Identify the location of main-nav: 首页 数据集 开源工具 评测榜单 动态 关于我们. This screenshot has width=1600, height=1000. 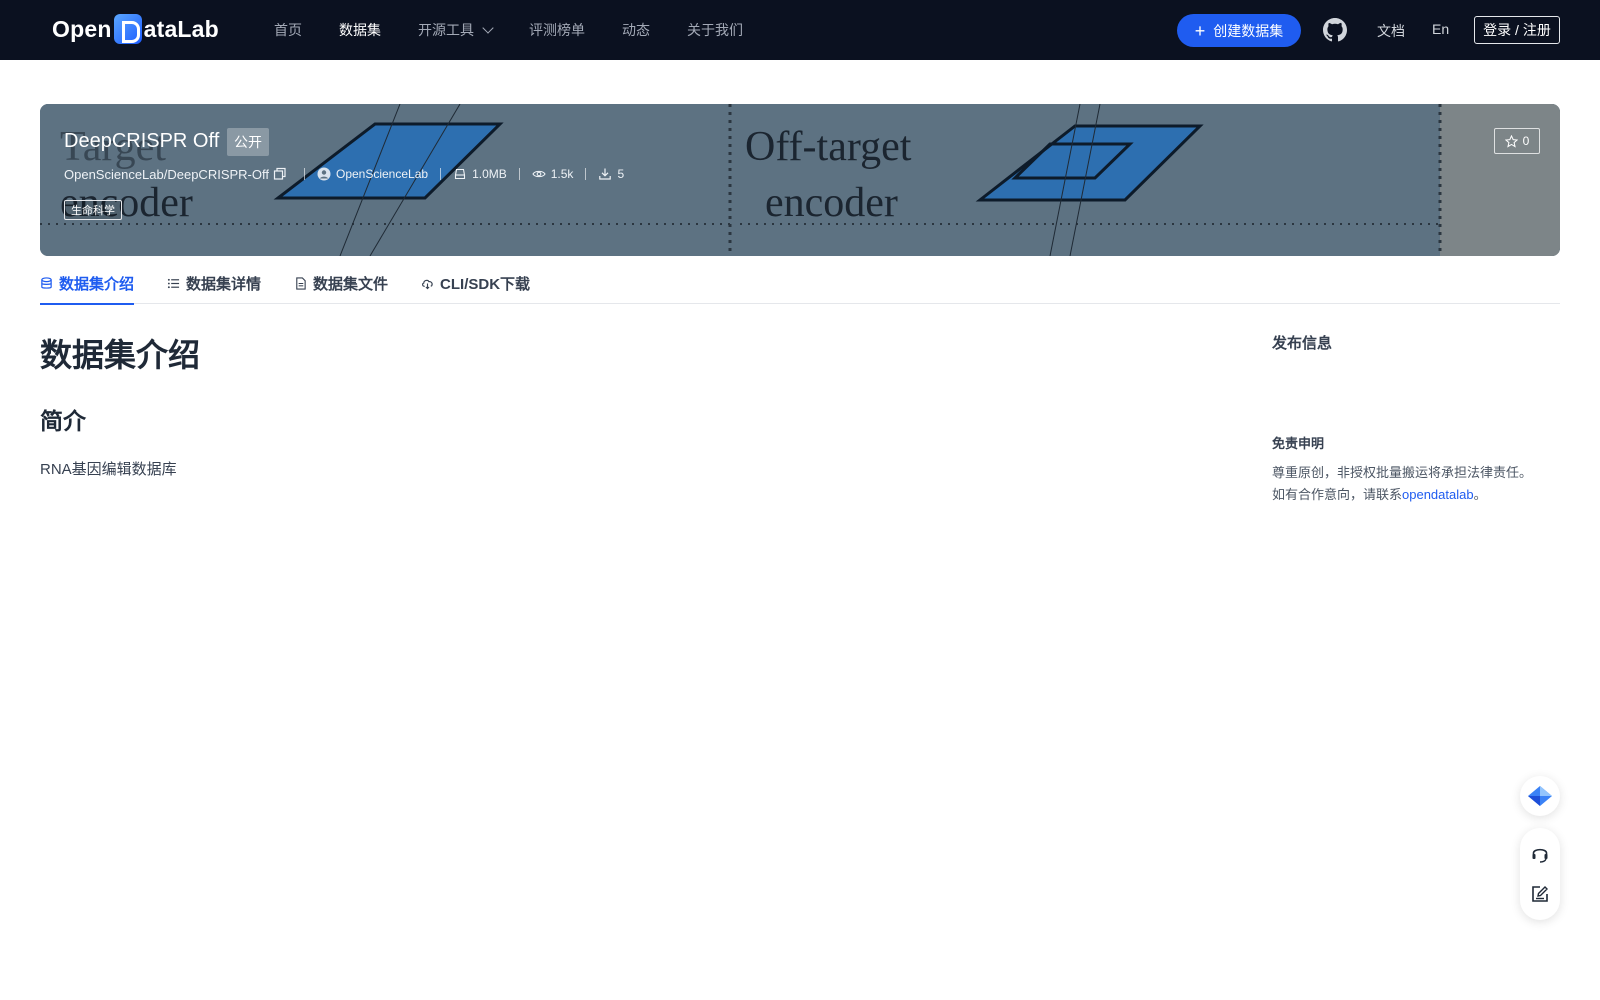
(527, 30).